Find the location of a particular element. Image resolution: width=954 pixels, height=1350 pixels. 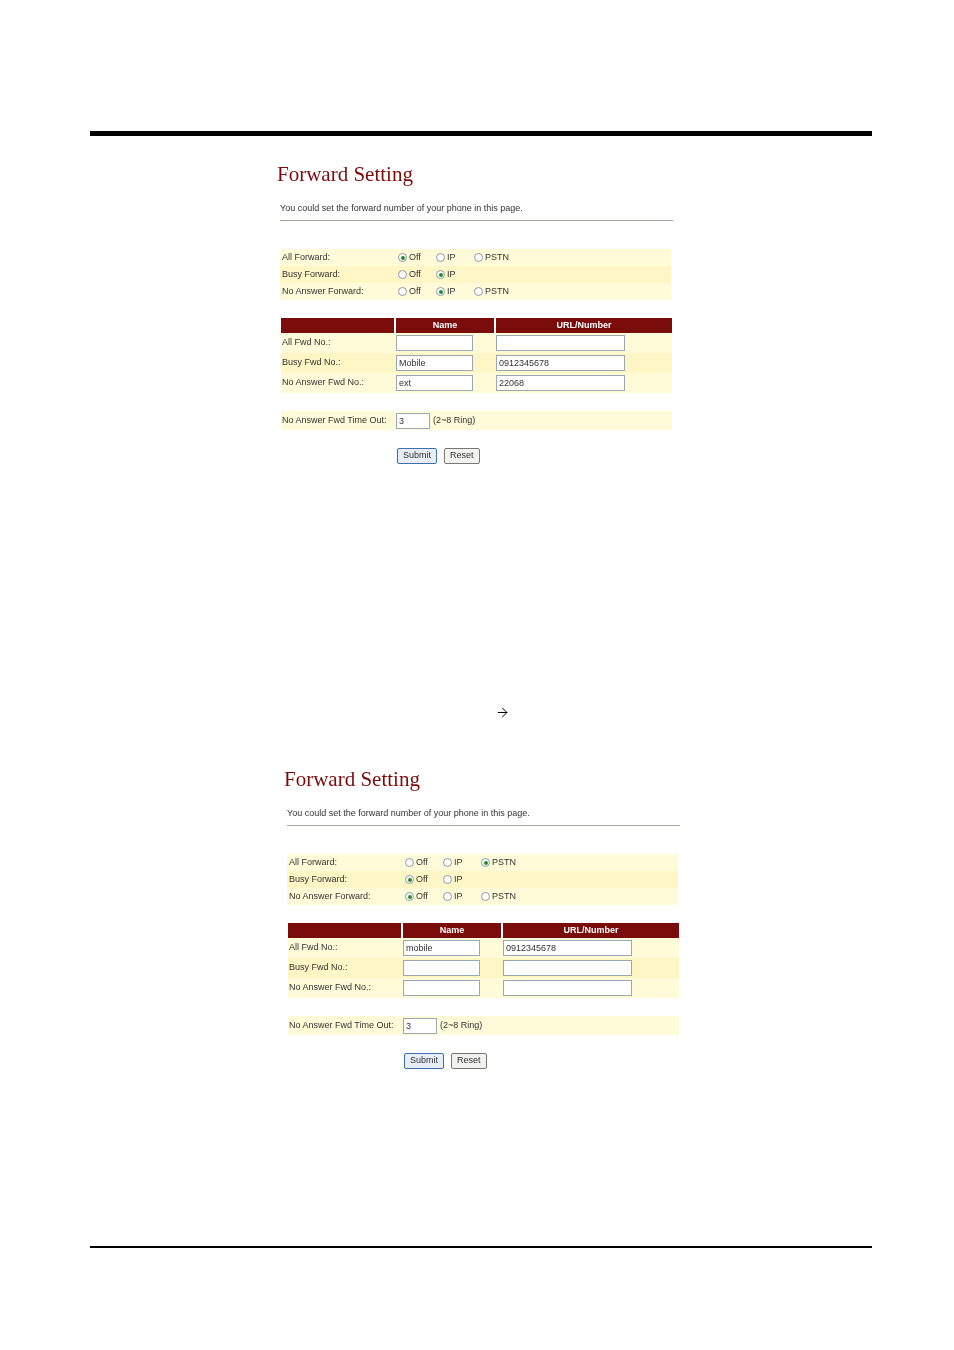

name-field: Mobile is located at coordinates (434, 363).